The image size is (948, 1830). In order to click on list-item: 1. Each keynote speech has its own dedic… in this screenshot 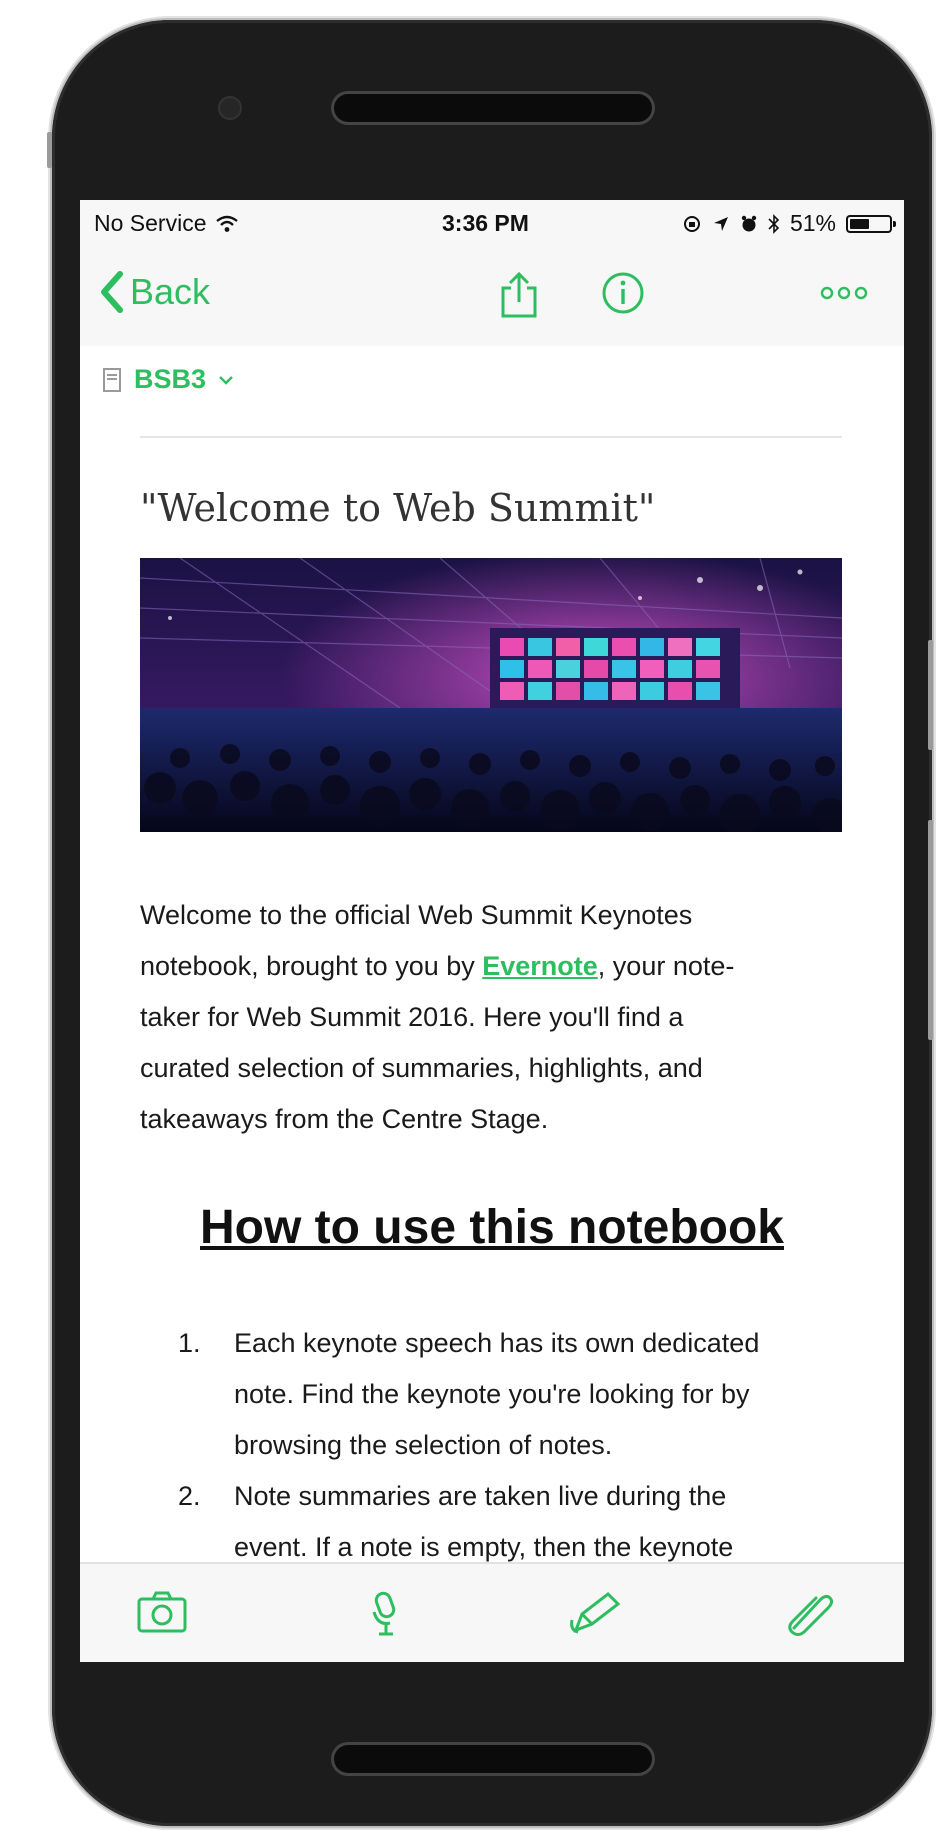, I will do `click(508, 1394)`.